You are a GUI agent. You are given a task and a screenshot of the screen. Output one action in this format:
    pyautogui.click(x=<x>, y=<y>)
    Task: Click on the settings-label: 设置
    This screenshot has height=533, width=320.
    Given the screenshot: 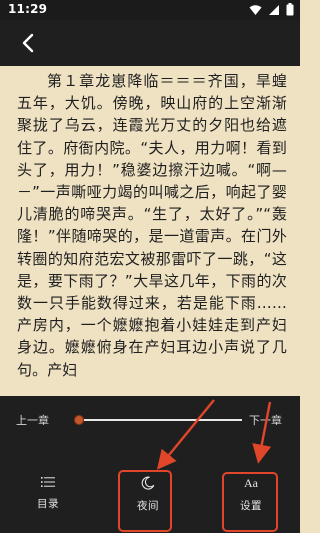 What is the action you would take?
    pyautogui.click(x=251, y=506)
    